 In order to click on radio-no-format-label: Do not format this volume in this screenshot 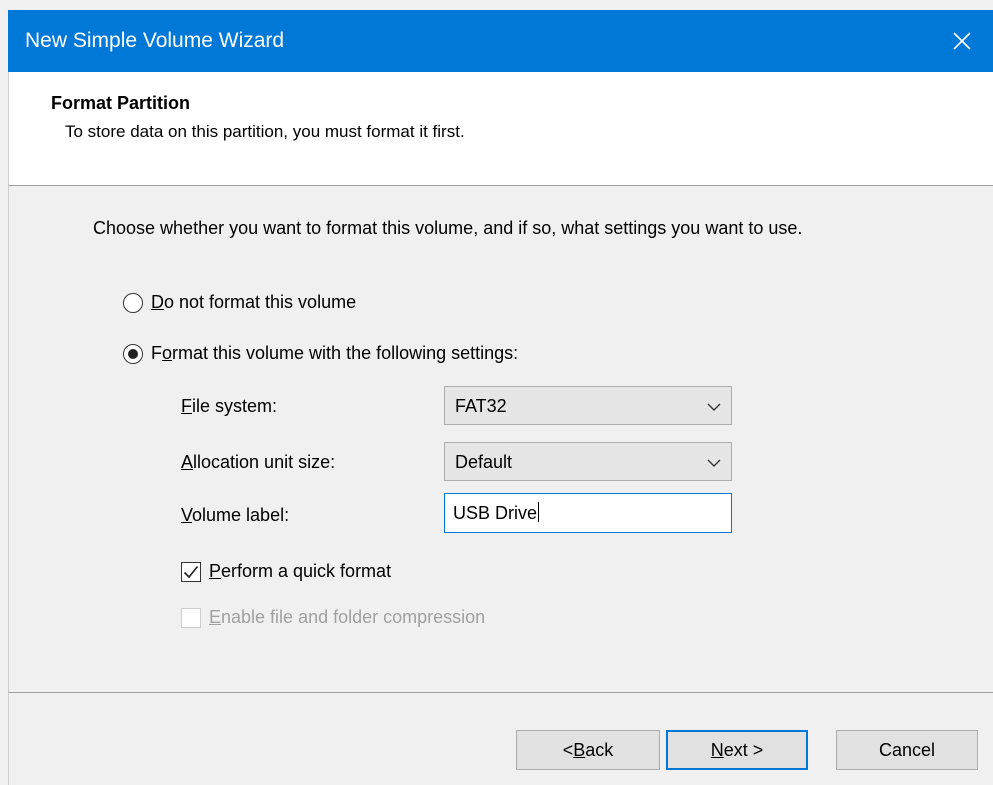, I will do `click(254, 302)`.